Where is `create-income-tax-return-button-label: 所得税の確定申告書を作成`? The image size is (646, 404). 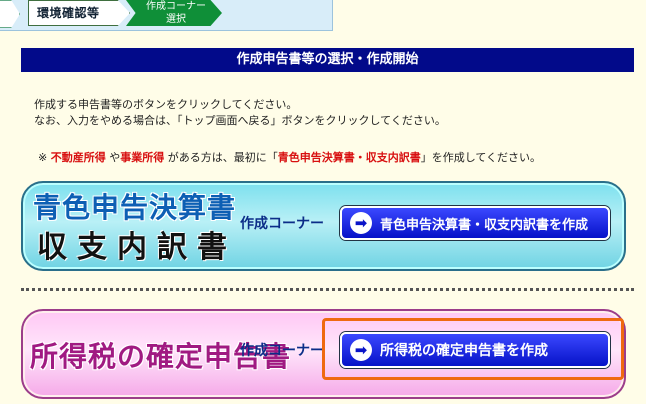 create-income-tax-return-button-label: 所得税の確定申告書を作成 is located at coordinates (464, 351).